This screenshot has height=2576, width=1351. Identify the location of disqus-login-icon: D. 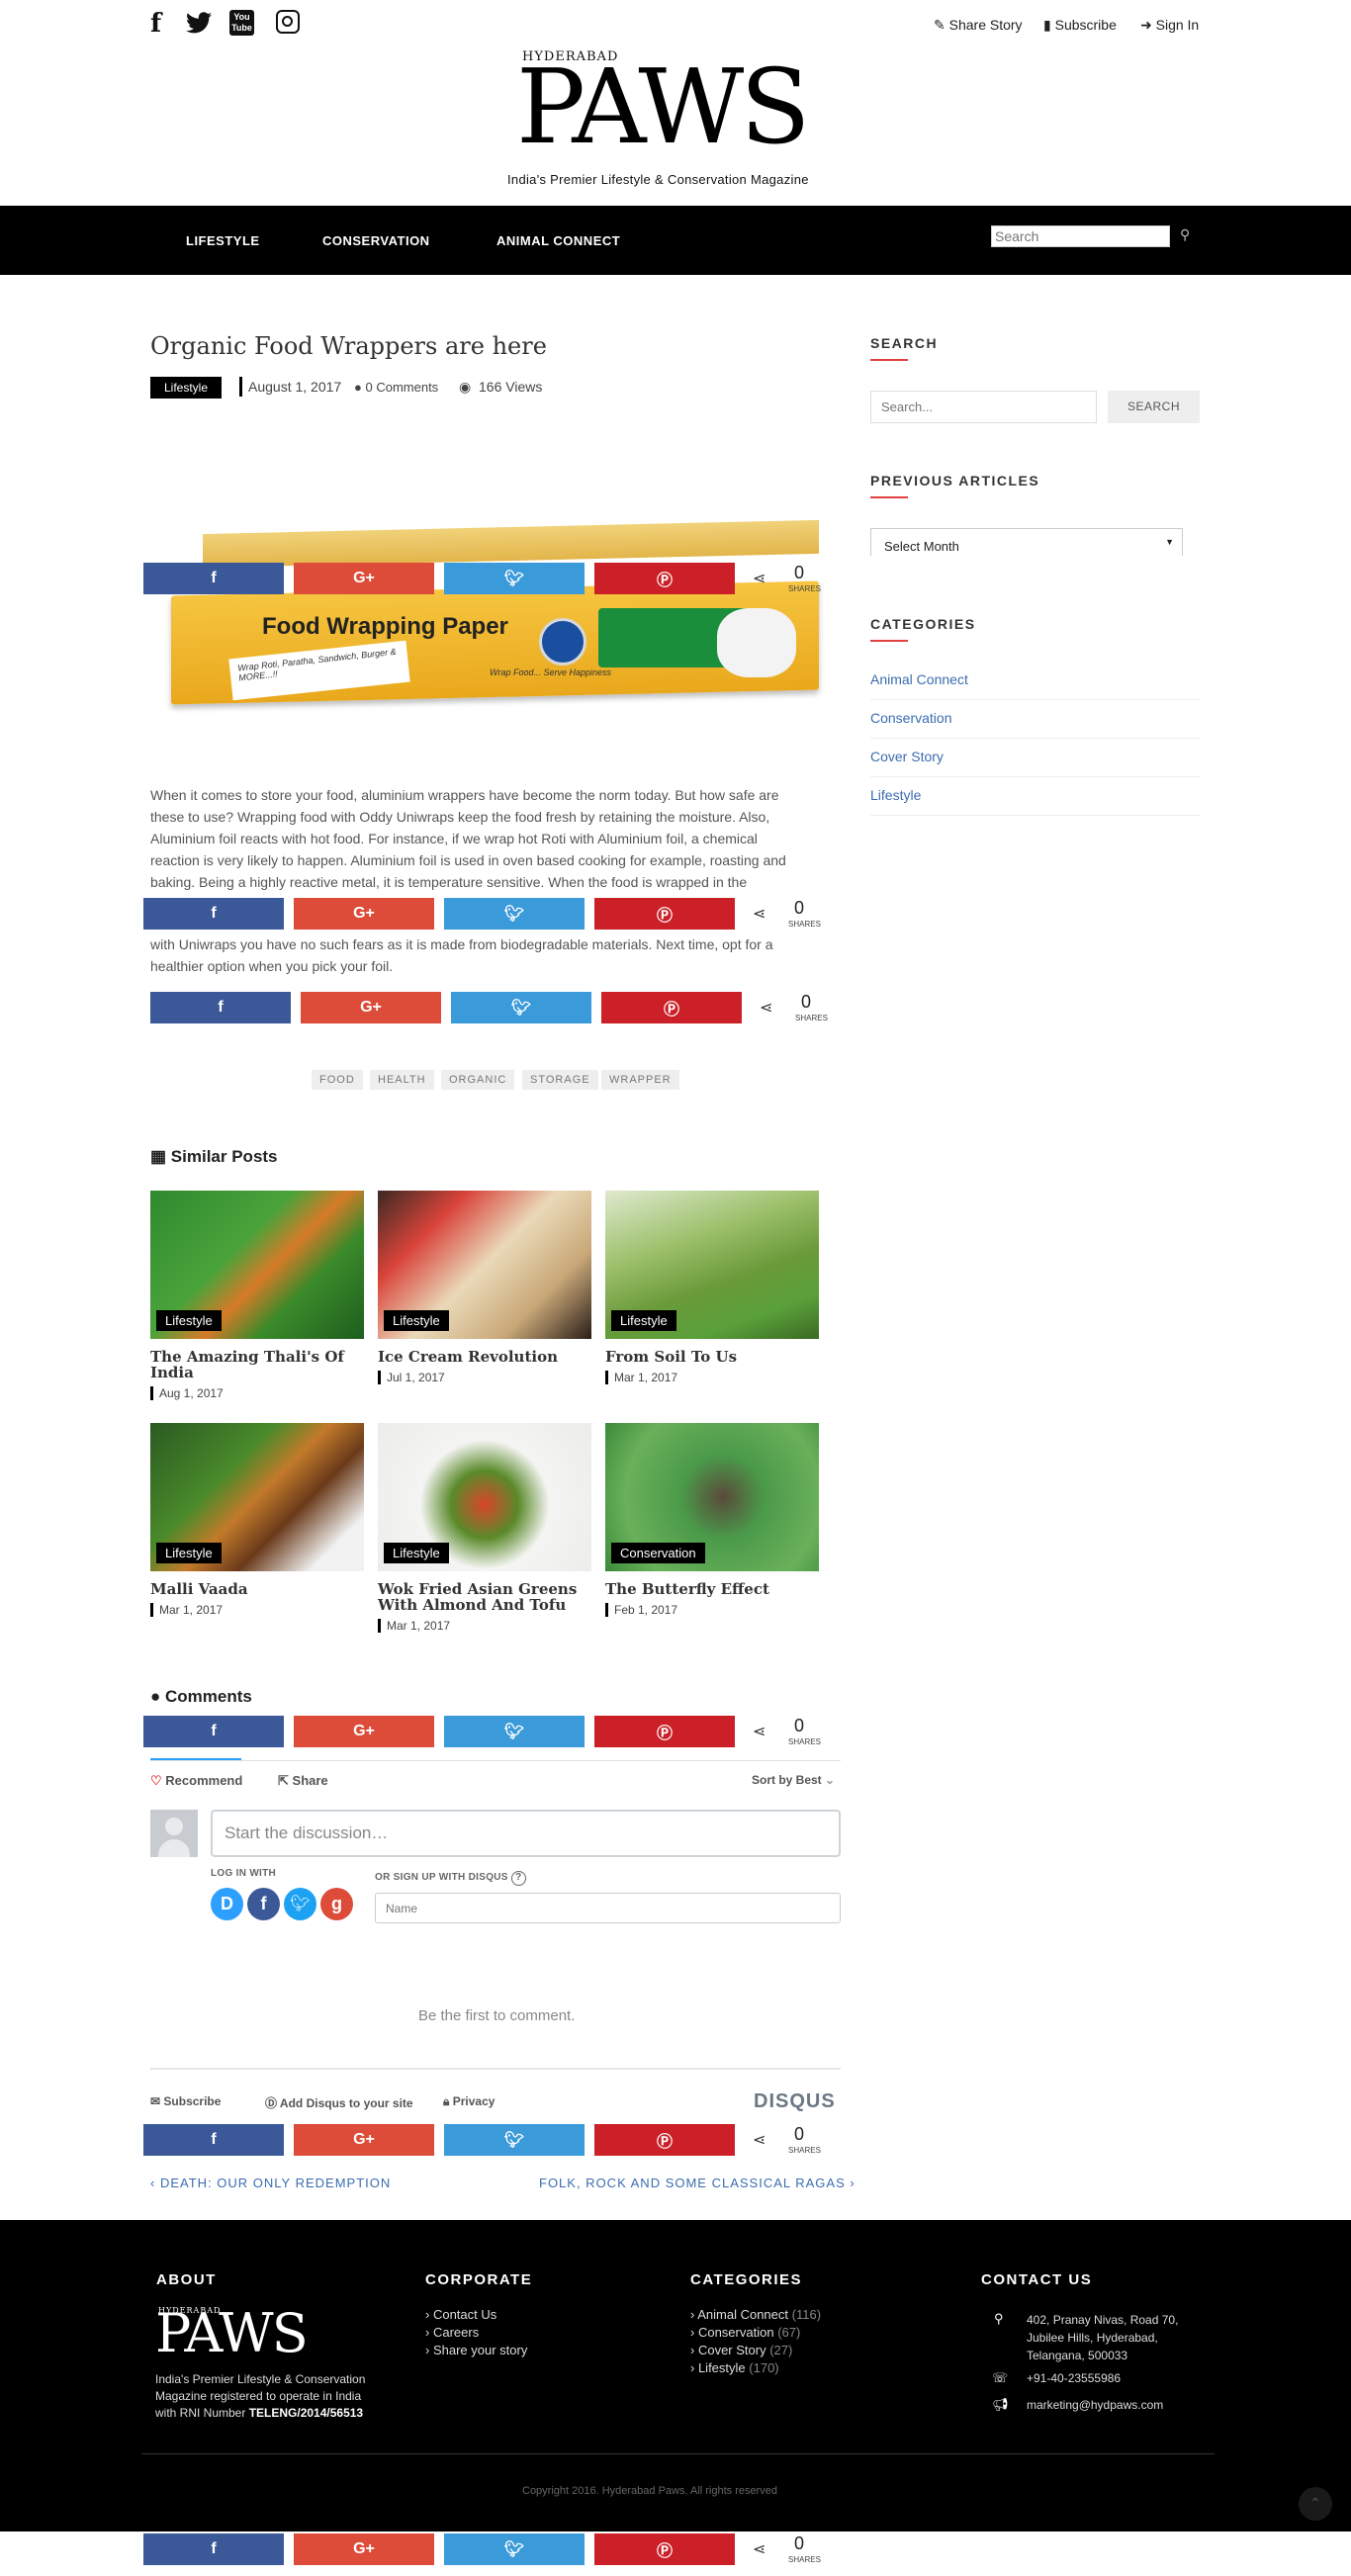
(227, 1904).